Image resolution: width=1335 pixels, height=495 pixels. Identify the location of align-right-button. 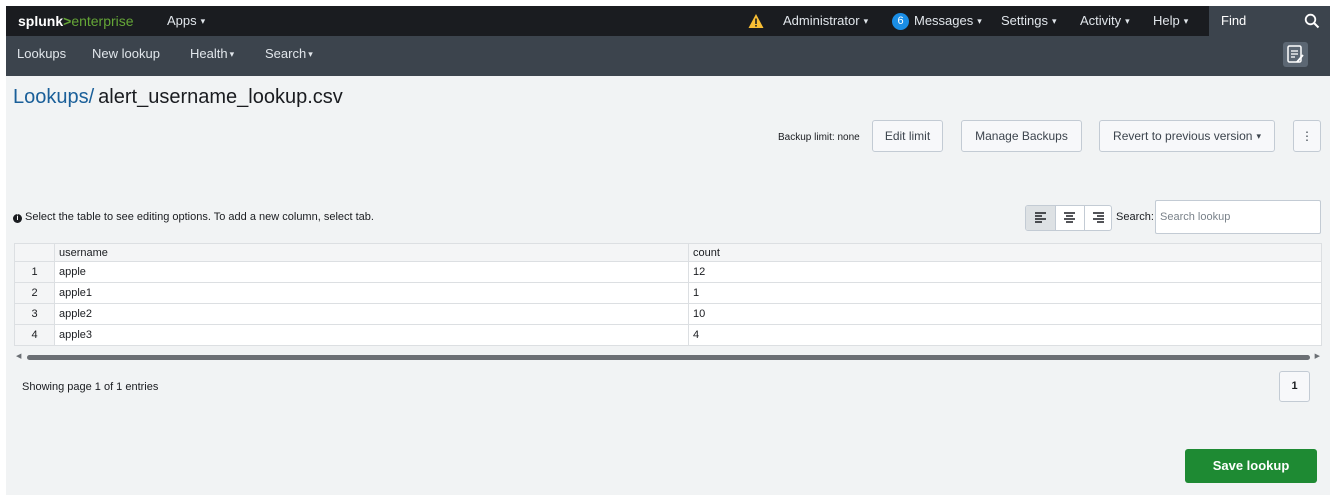
(1097, 218).